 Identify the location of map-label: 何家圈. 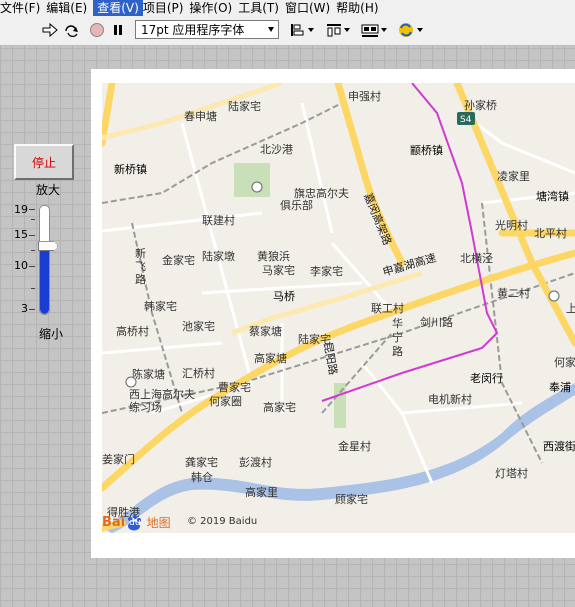
(225, 401).